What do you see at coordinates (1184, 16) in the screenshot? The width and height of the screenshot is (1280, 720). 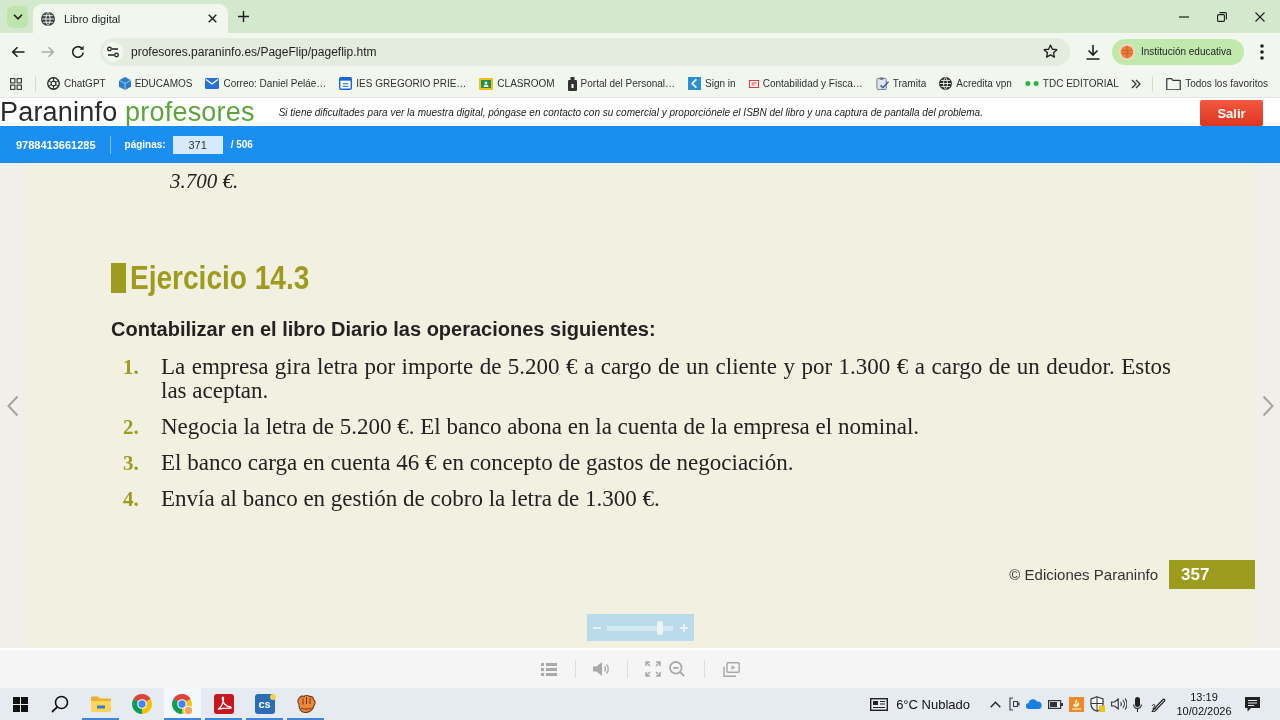 I see `minimize-icon` at bounding box center [1184, 16].